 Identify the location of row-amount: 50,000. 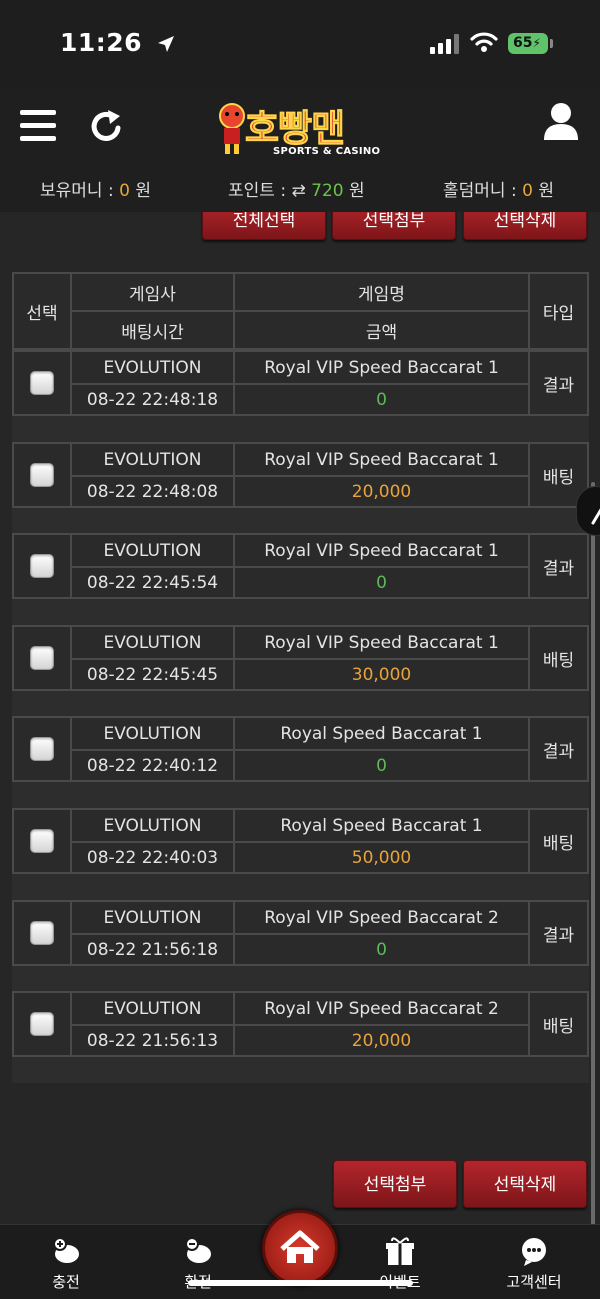
(381, 857).